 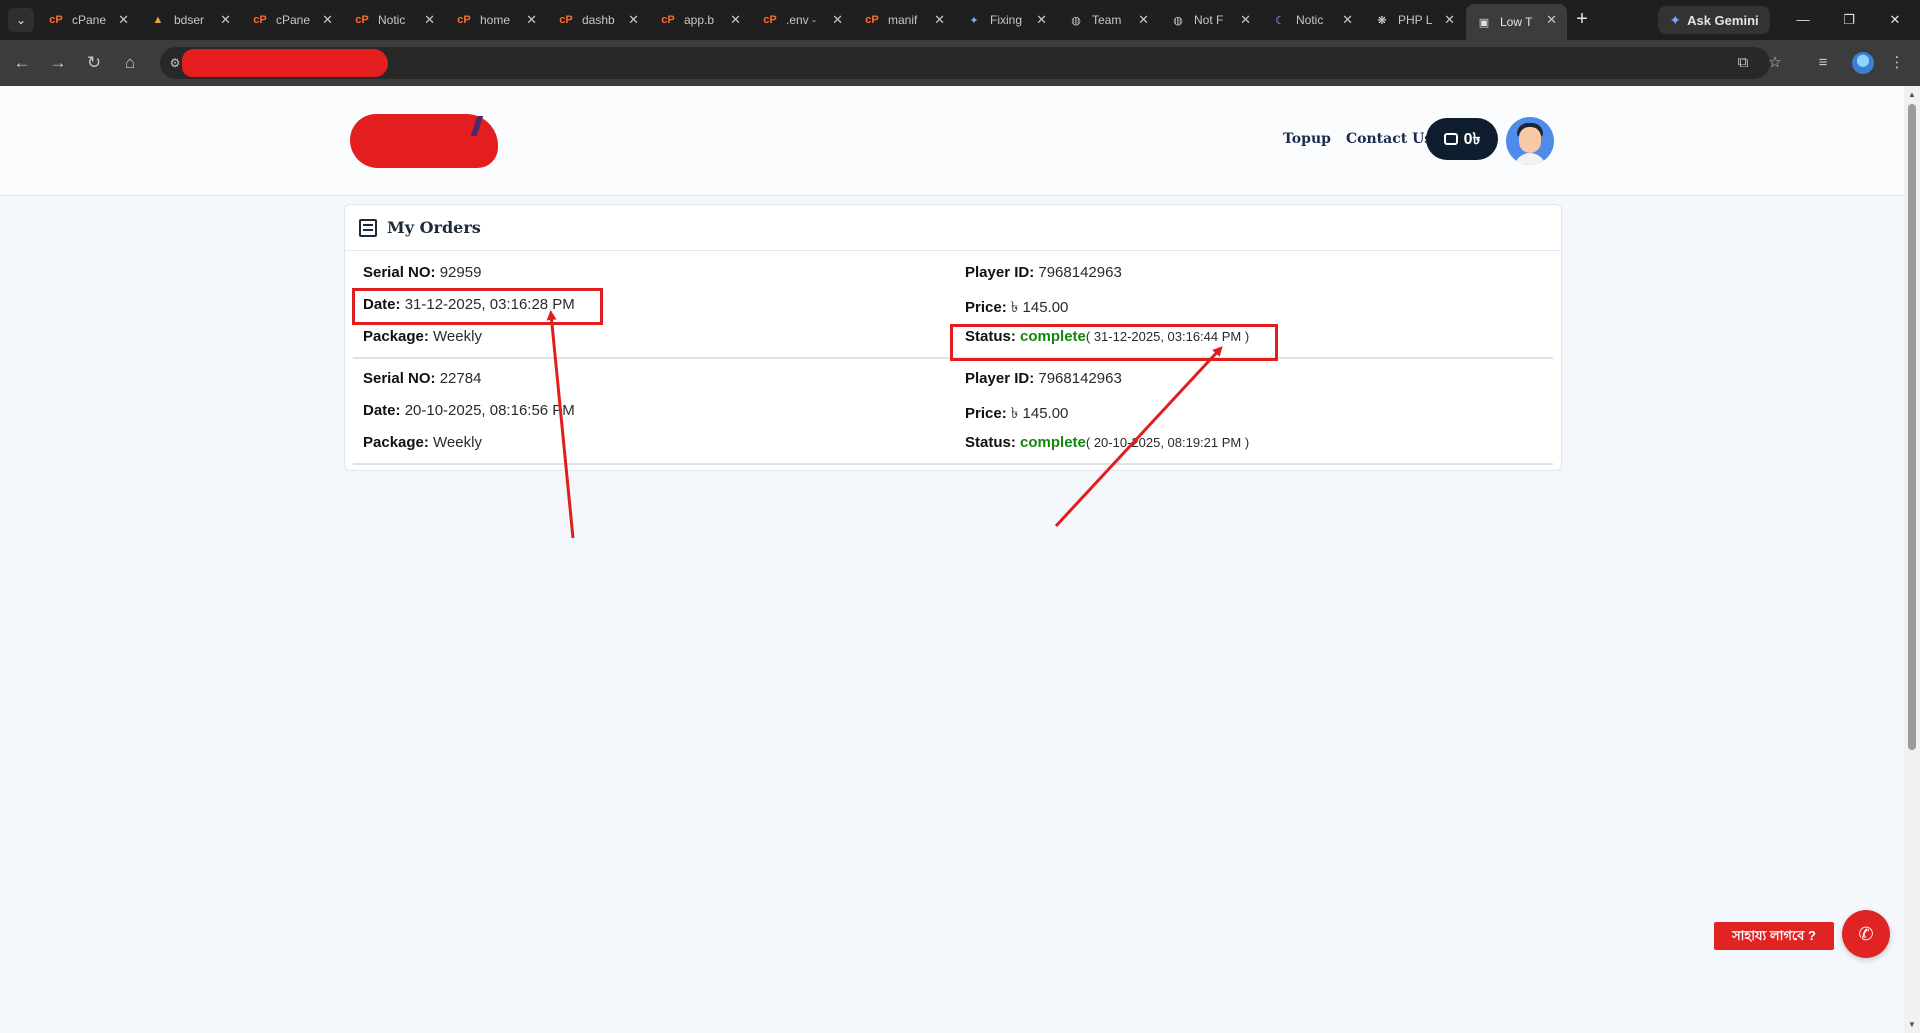 What do you see at coordinates (965, 63) in the screenshot?
I see `address-bar` at bounding box center [965, 63].